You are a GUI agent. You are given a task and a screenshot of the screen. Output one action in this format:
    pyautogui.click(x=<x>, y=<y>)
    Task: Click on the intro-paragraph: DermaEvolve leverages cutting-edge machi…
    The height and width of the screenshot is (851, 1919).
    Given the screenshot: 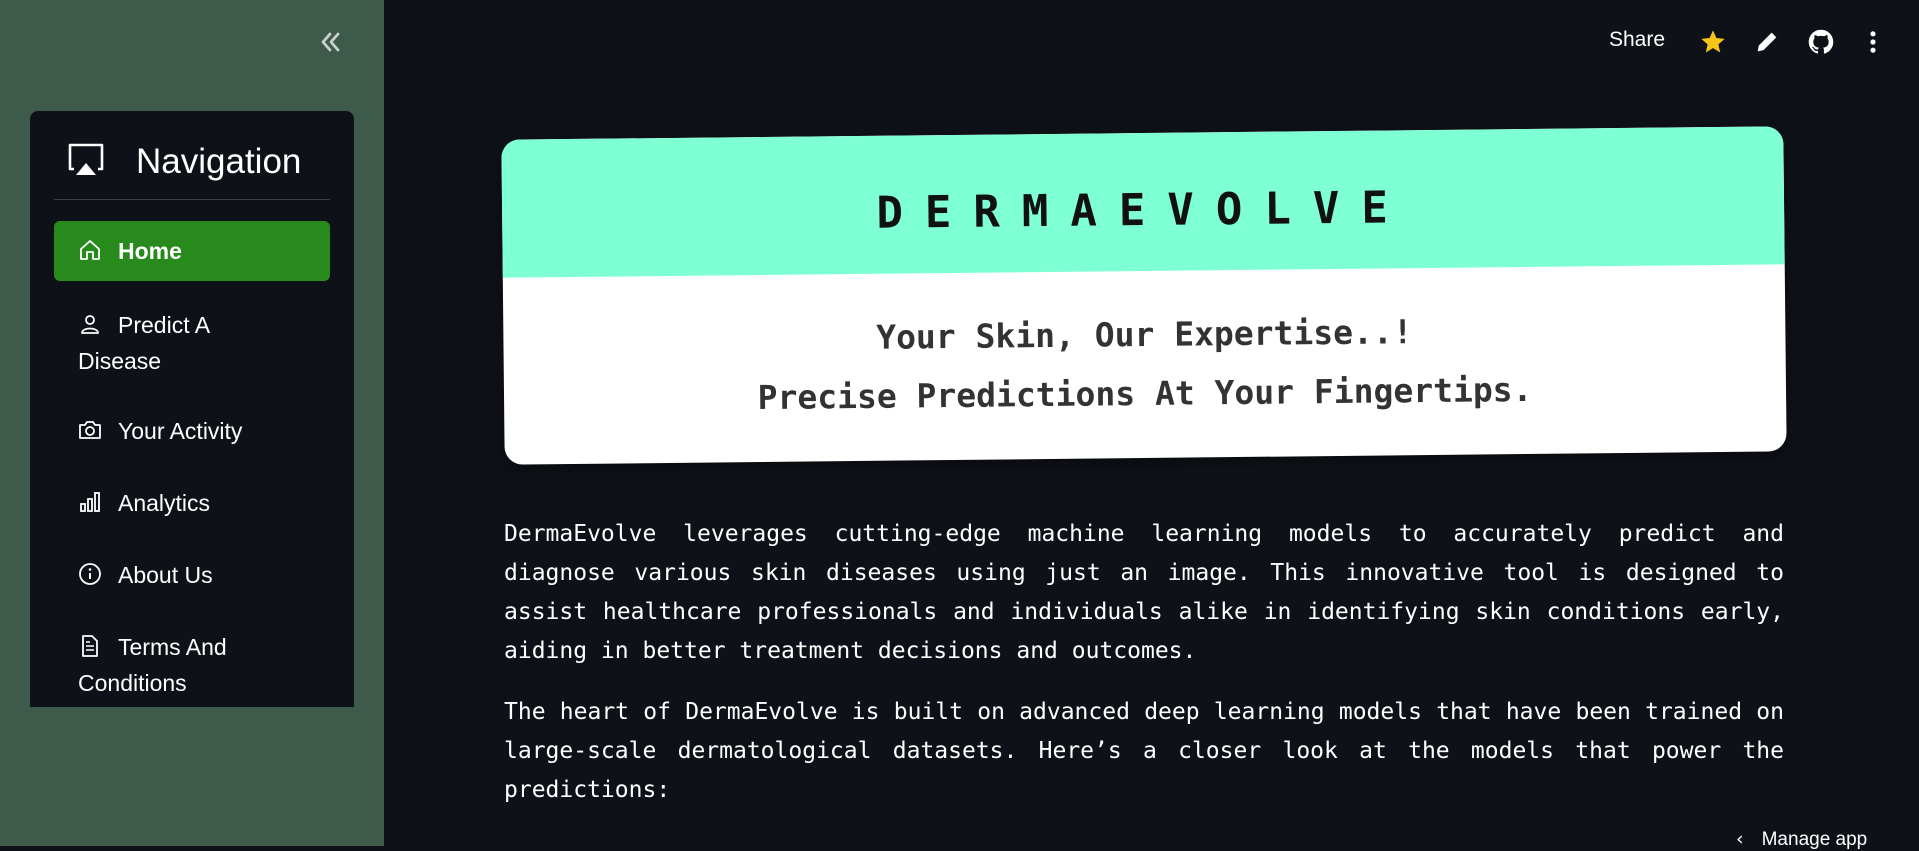 What is the action you would take?
    pyautogui.click(x=1144, y=592)
    